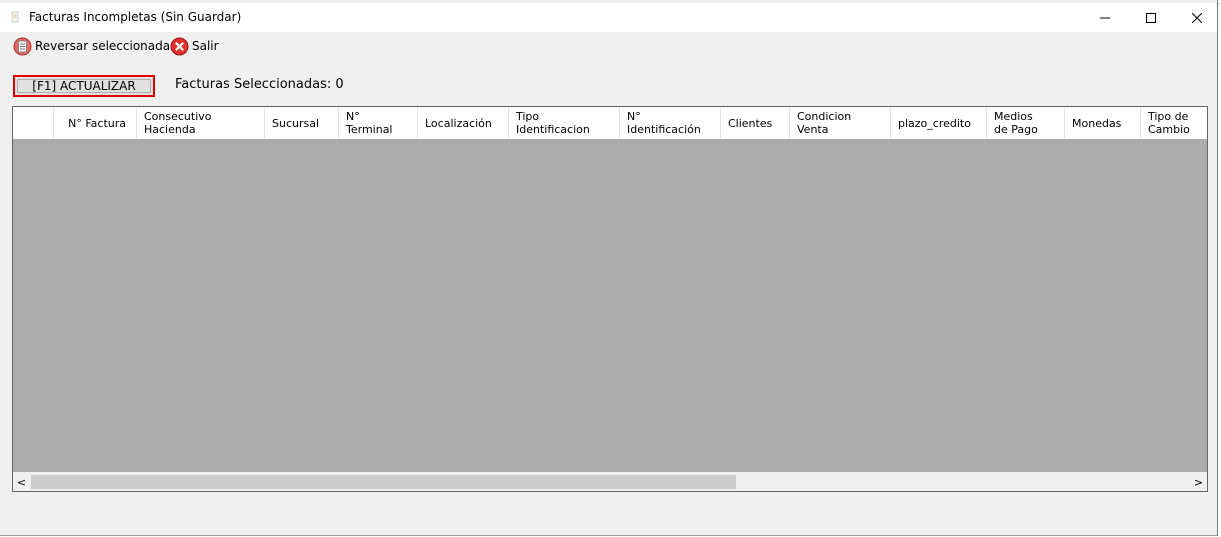 The image size is (1221, 537). Describe the element at coordinates (378, 123) in the screenshot. I see `column-header-terminal: N° Terminal` at that location.